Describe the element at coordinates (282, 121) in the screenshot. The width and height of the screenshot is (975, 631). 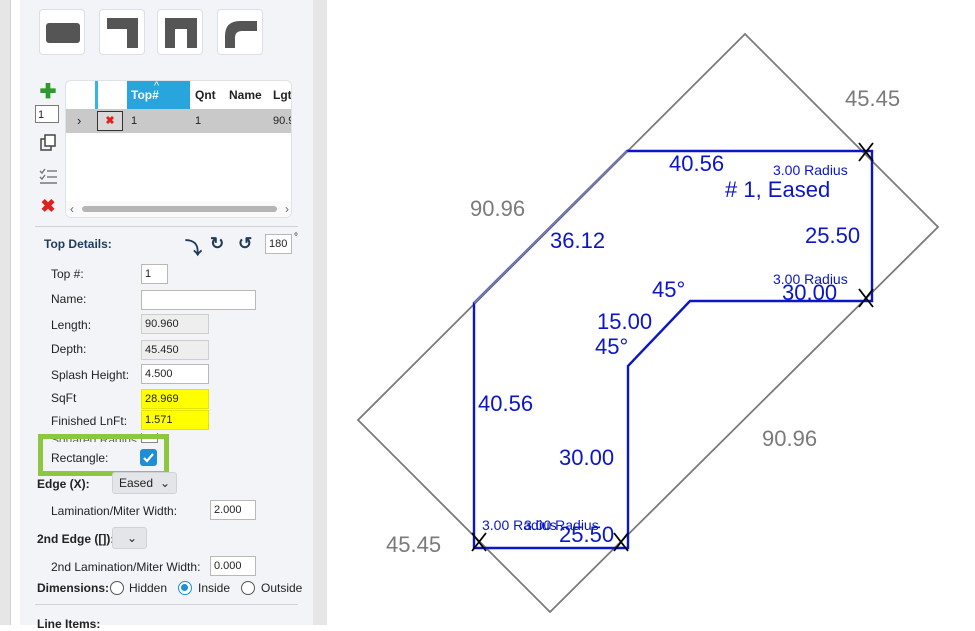
I see `row-lgt-value: 90.9` at that location.